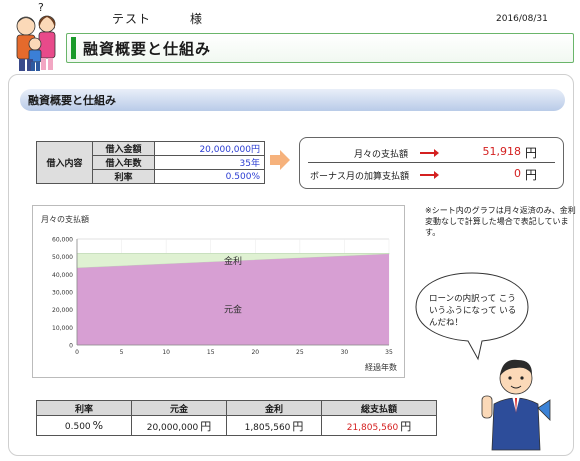 This screenshot has height=461, width=580. Describe the element at coordinates (502, 151) in the screenshot. I see `monthly-payment-value: 51,918` at that location.